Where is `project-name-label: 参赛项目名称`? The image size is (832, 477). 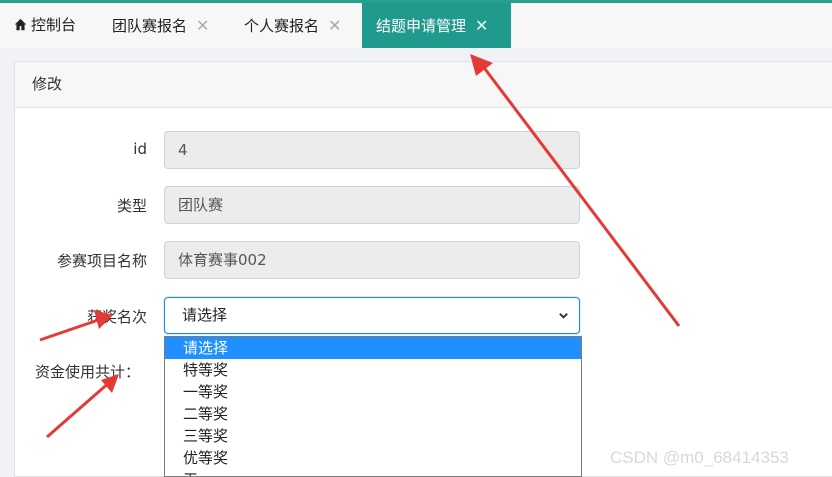 project-name-label: 参赛项目名称 is located at coordinates (101, 261).